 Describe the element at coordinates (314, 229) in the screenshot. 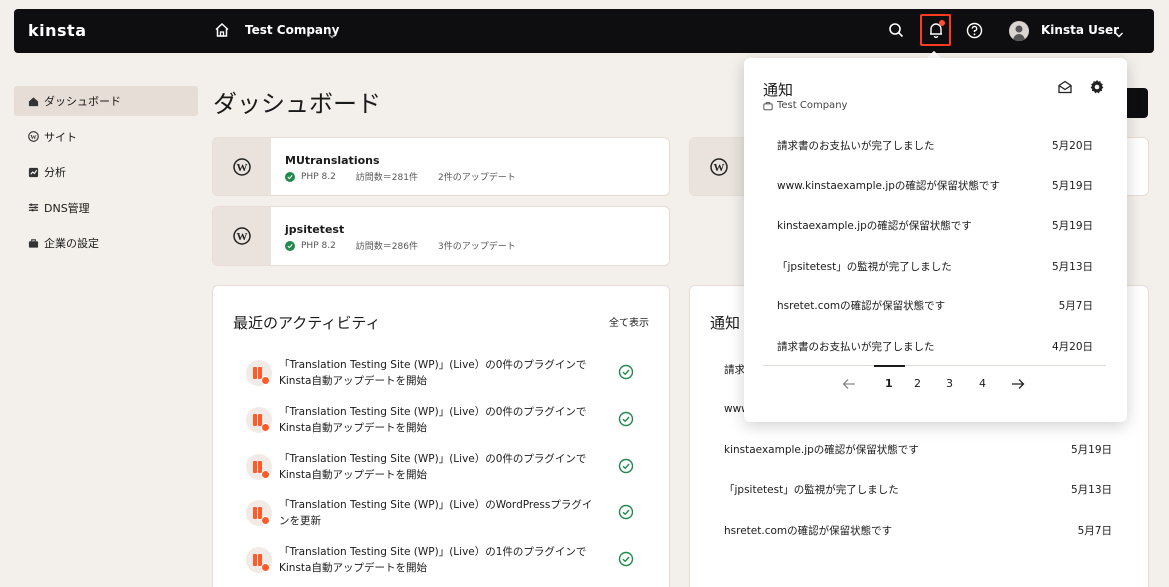

I see `site-name: jpsitetest` at that location.